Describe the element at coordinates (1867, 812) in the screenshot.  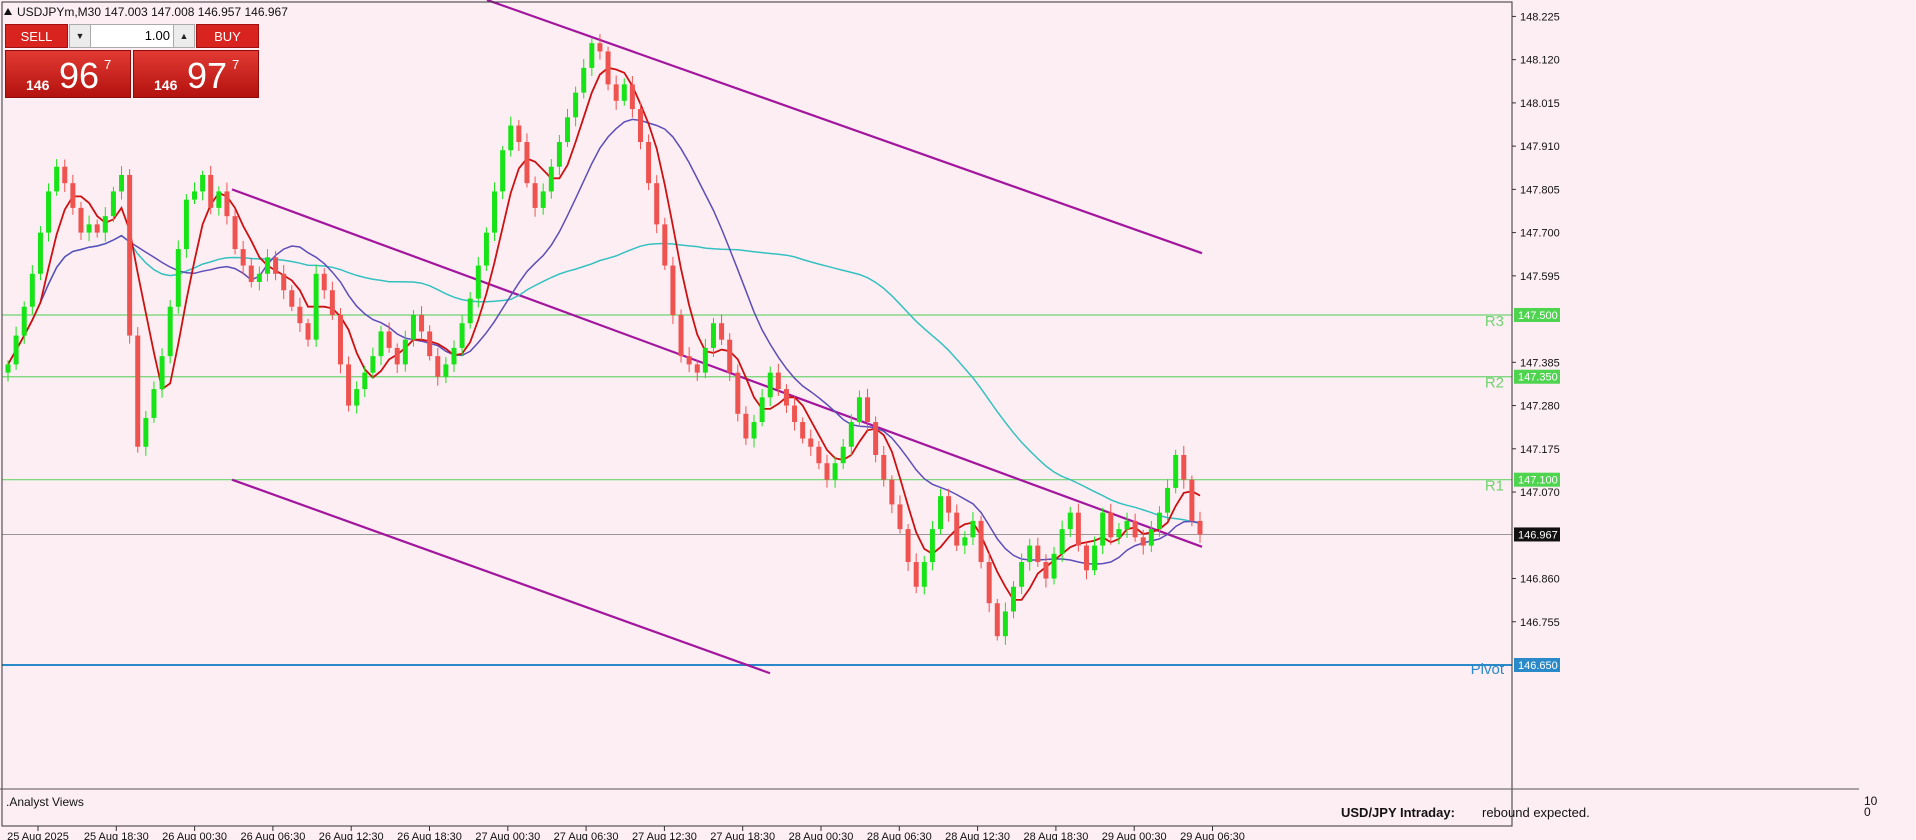
I see `indicator-scale-min: 0` at that location.